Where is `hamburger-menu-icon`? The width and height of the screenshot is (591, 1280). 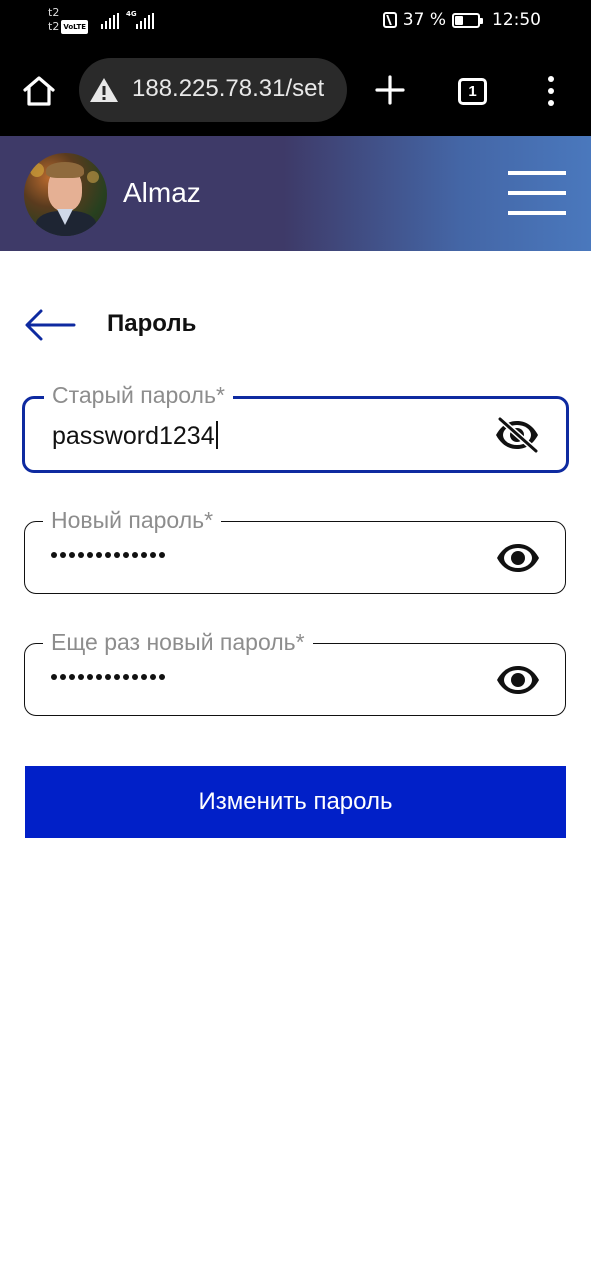 hamburger-menu-icon is located at coordinates (537, 194).